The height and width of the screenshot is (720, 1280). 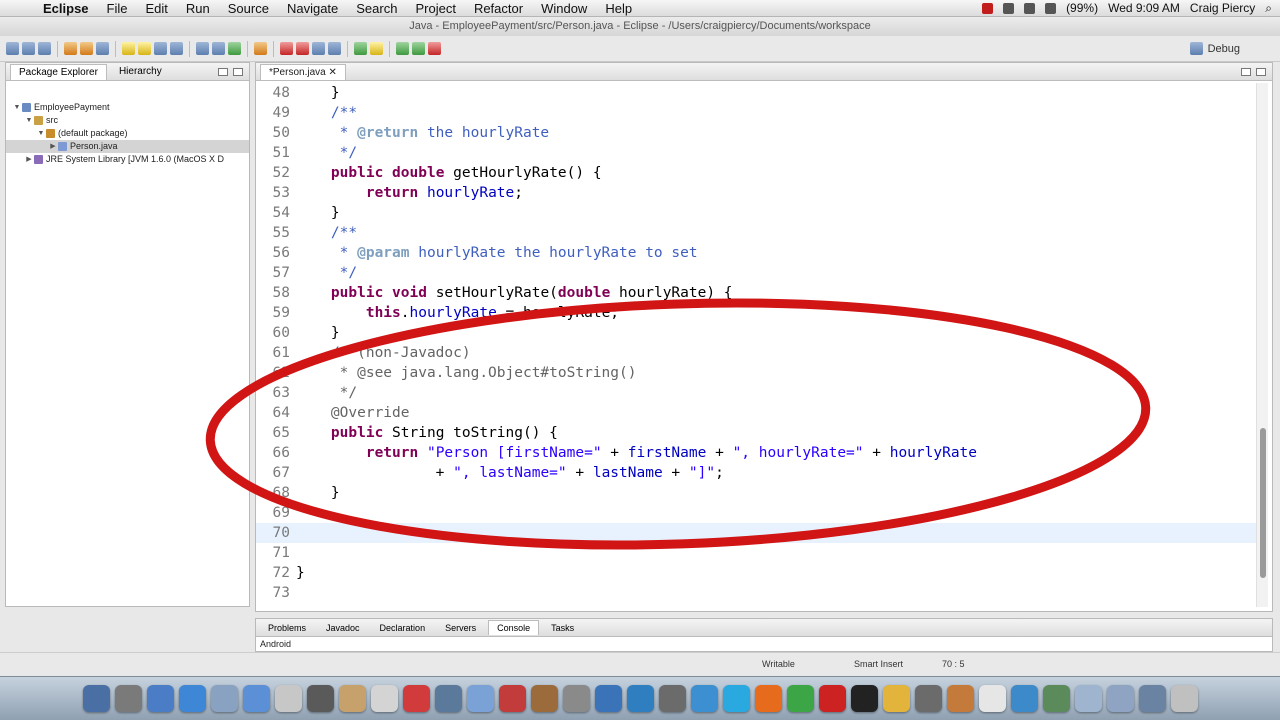 What do you see at coordinates (756, 233) in the screenshot?
I see `code-line: 55 /**` at bounding box center [756, 233].